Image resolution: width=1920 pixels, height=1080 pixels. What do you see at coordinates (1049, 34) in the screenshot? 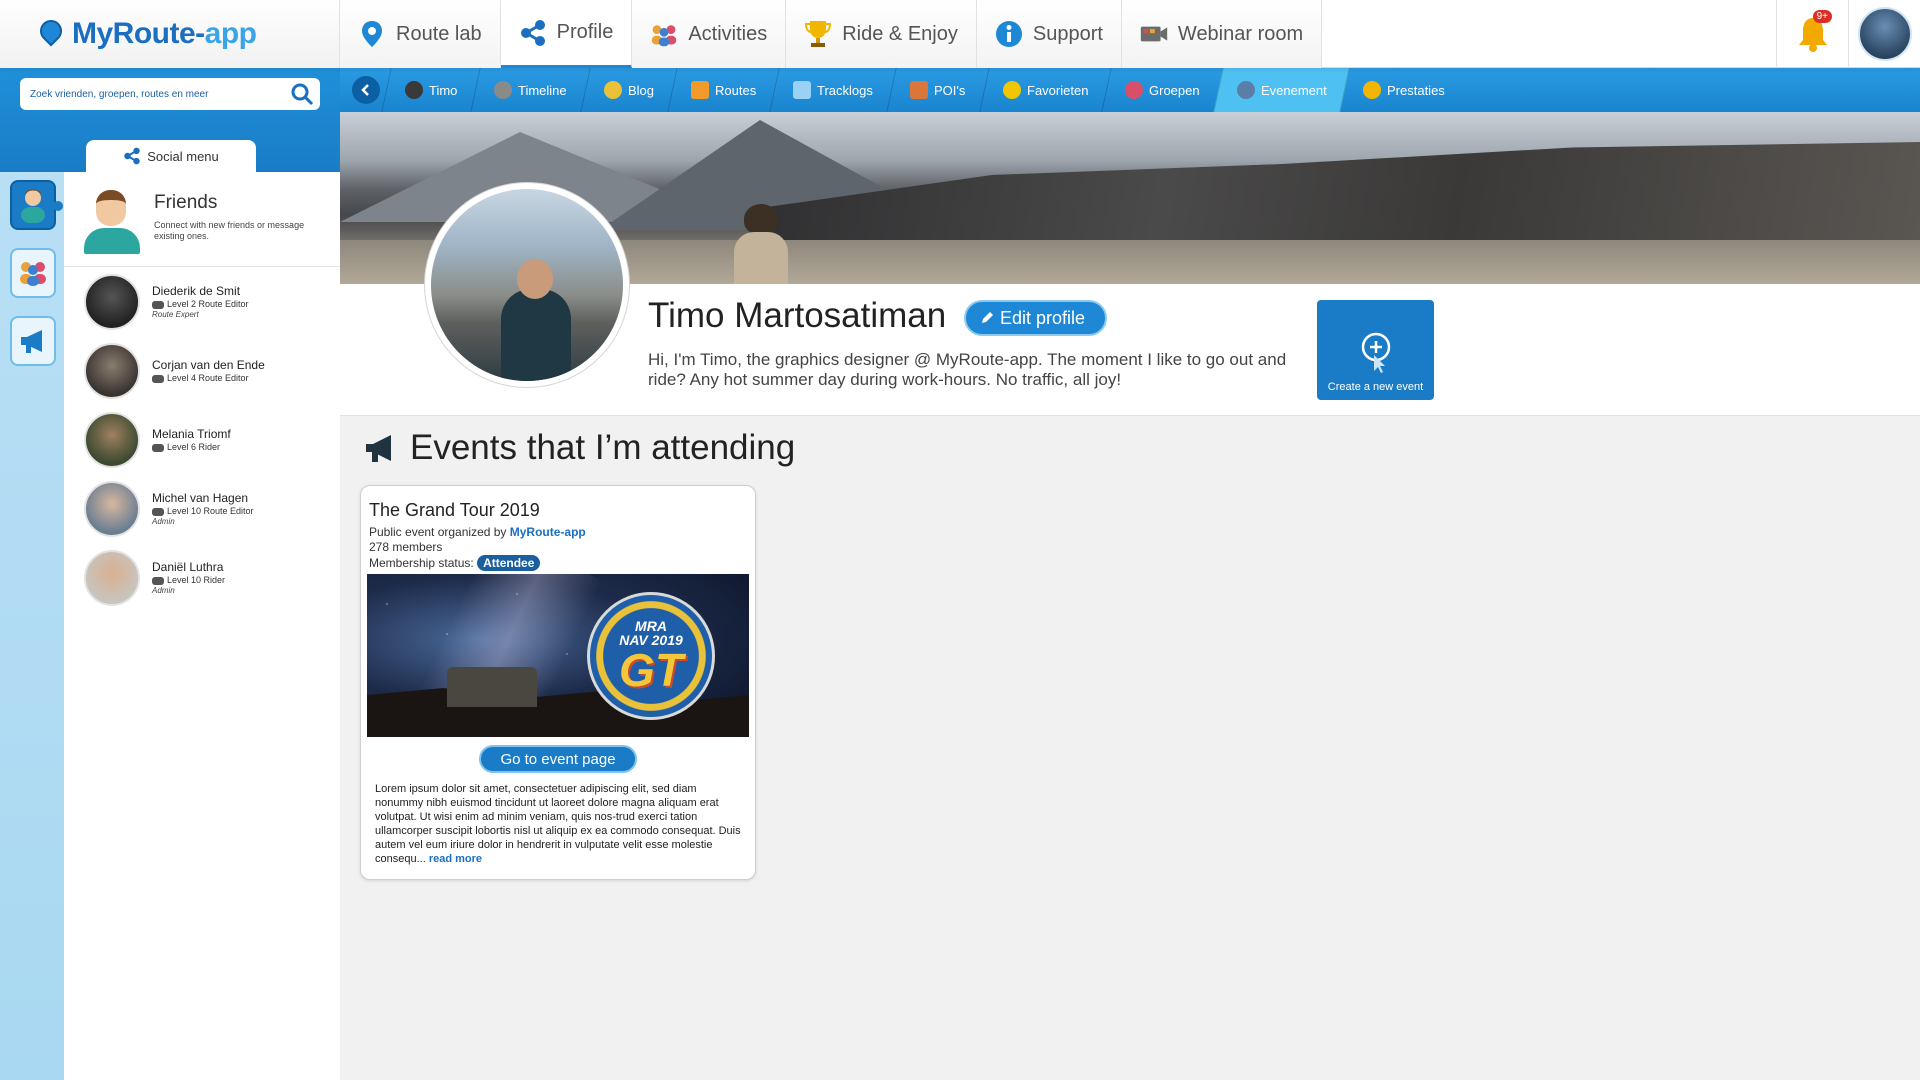
I see `nav-support: Support` at bounding box center [1049, 34].